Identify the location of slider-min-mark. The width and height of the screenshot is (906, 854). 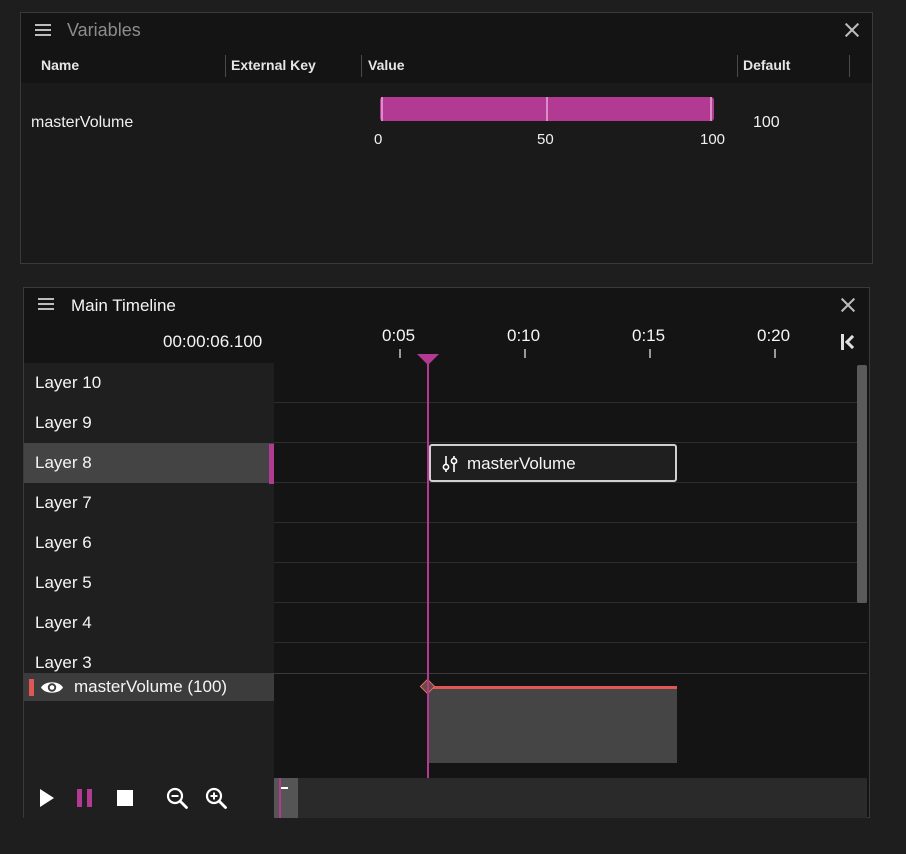
(382, 109).